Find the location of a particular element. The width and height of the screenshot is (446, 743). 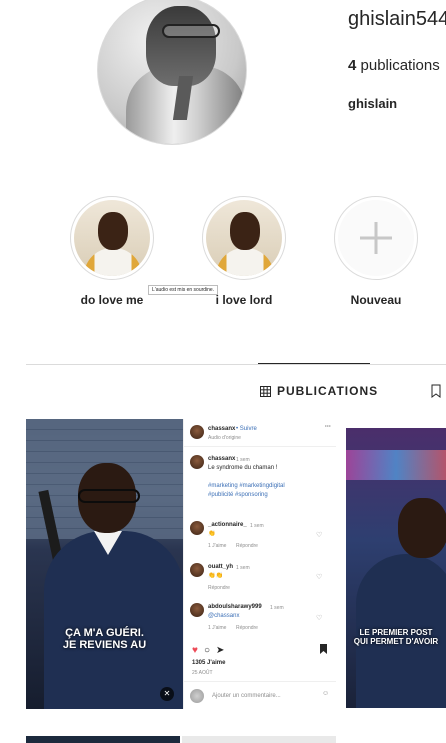

comment-icon: ○ is located at coordinates (207, 650).